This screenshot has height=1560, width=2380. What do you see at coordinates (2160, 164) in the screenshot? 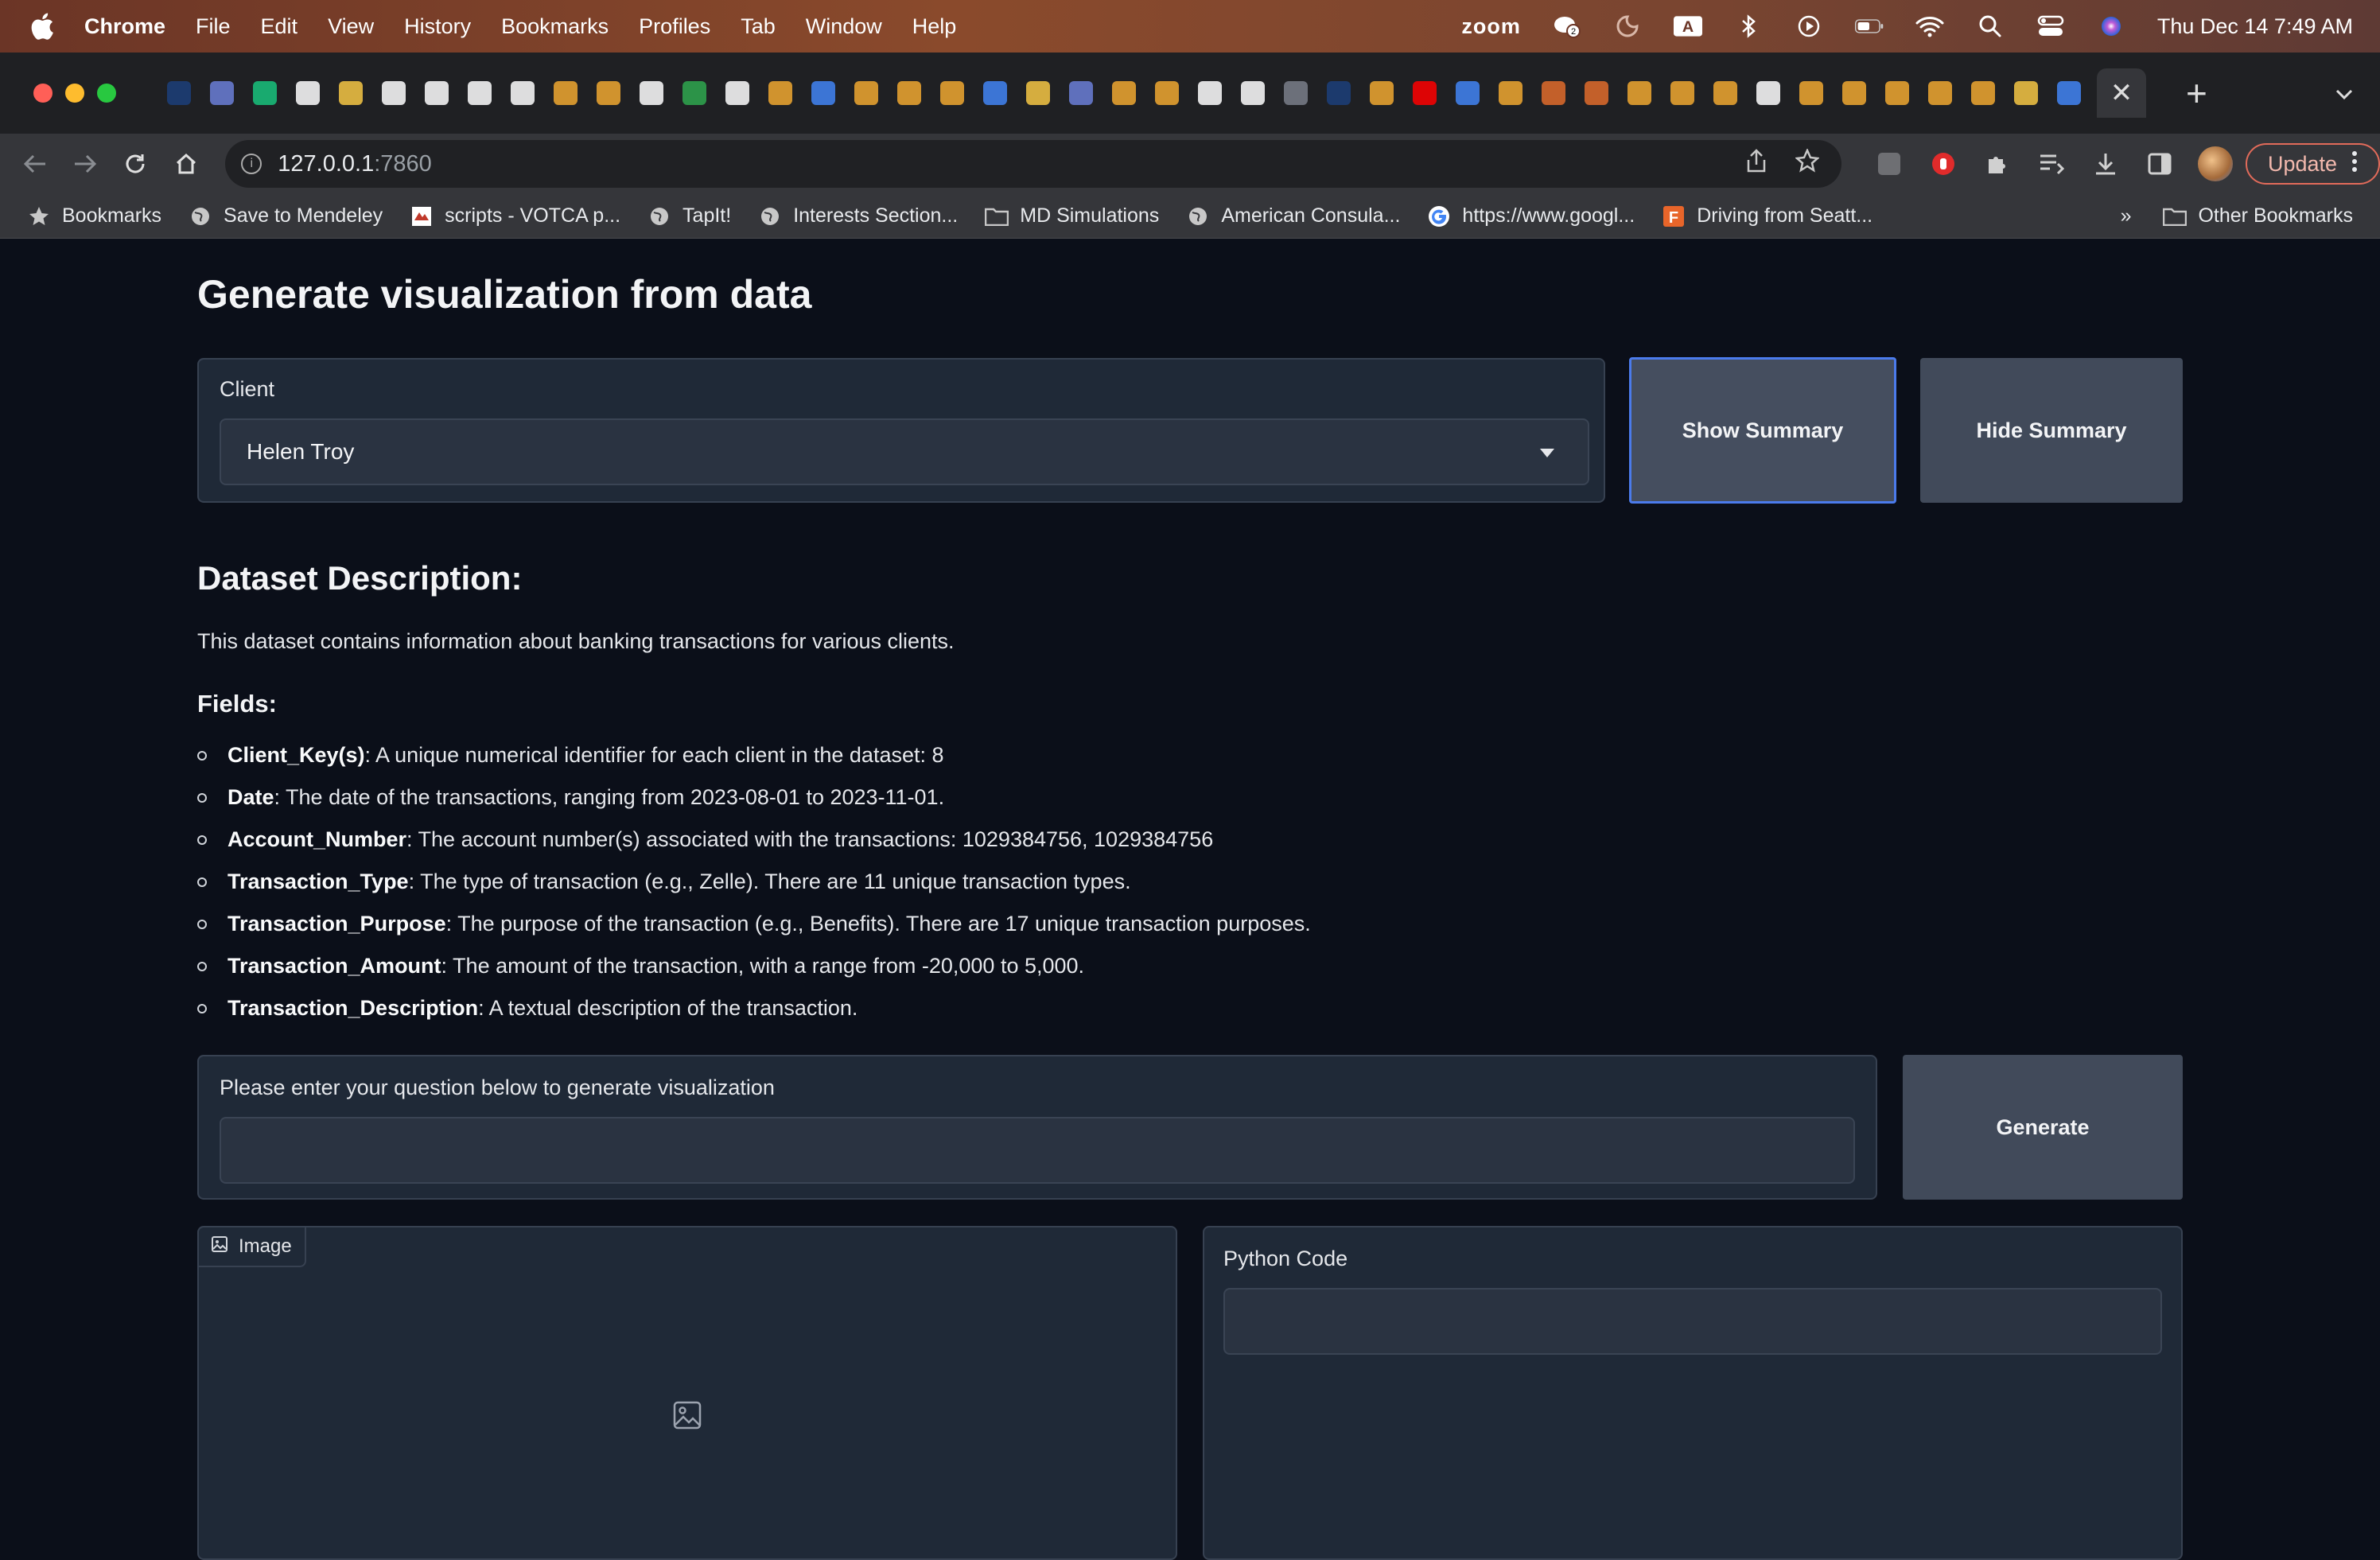
I see `side-panel-icon` at bounding box center [2160, 164].